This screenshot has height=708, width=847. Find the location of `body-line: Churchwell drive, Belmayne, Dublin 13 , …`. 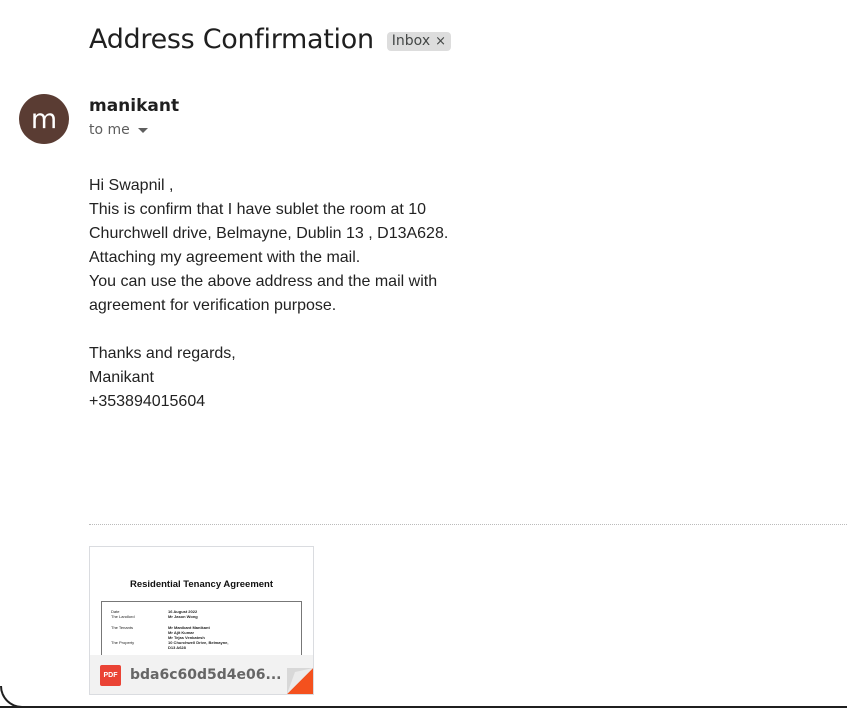

body-line: Churchwell drive, Belmayne, Dublin 13 , … is located at coordinates (269, 233).